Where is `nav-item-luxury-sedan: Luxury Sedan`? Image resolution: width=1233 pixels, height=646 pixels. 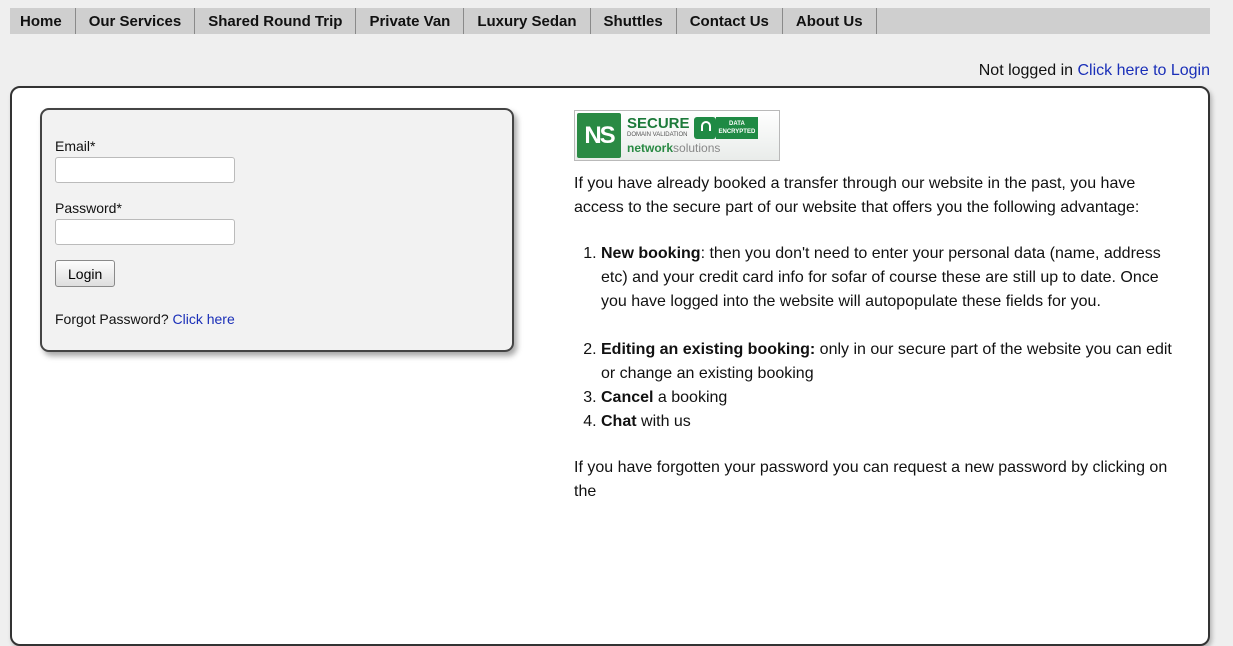 nav-item-luxury-sedan: Luxury Sedan is located at coordinates (527, 21).